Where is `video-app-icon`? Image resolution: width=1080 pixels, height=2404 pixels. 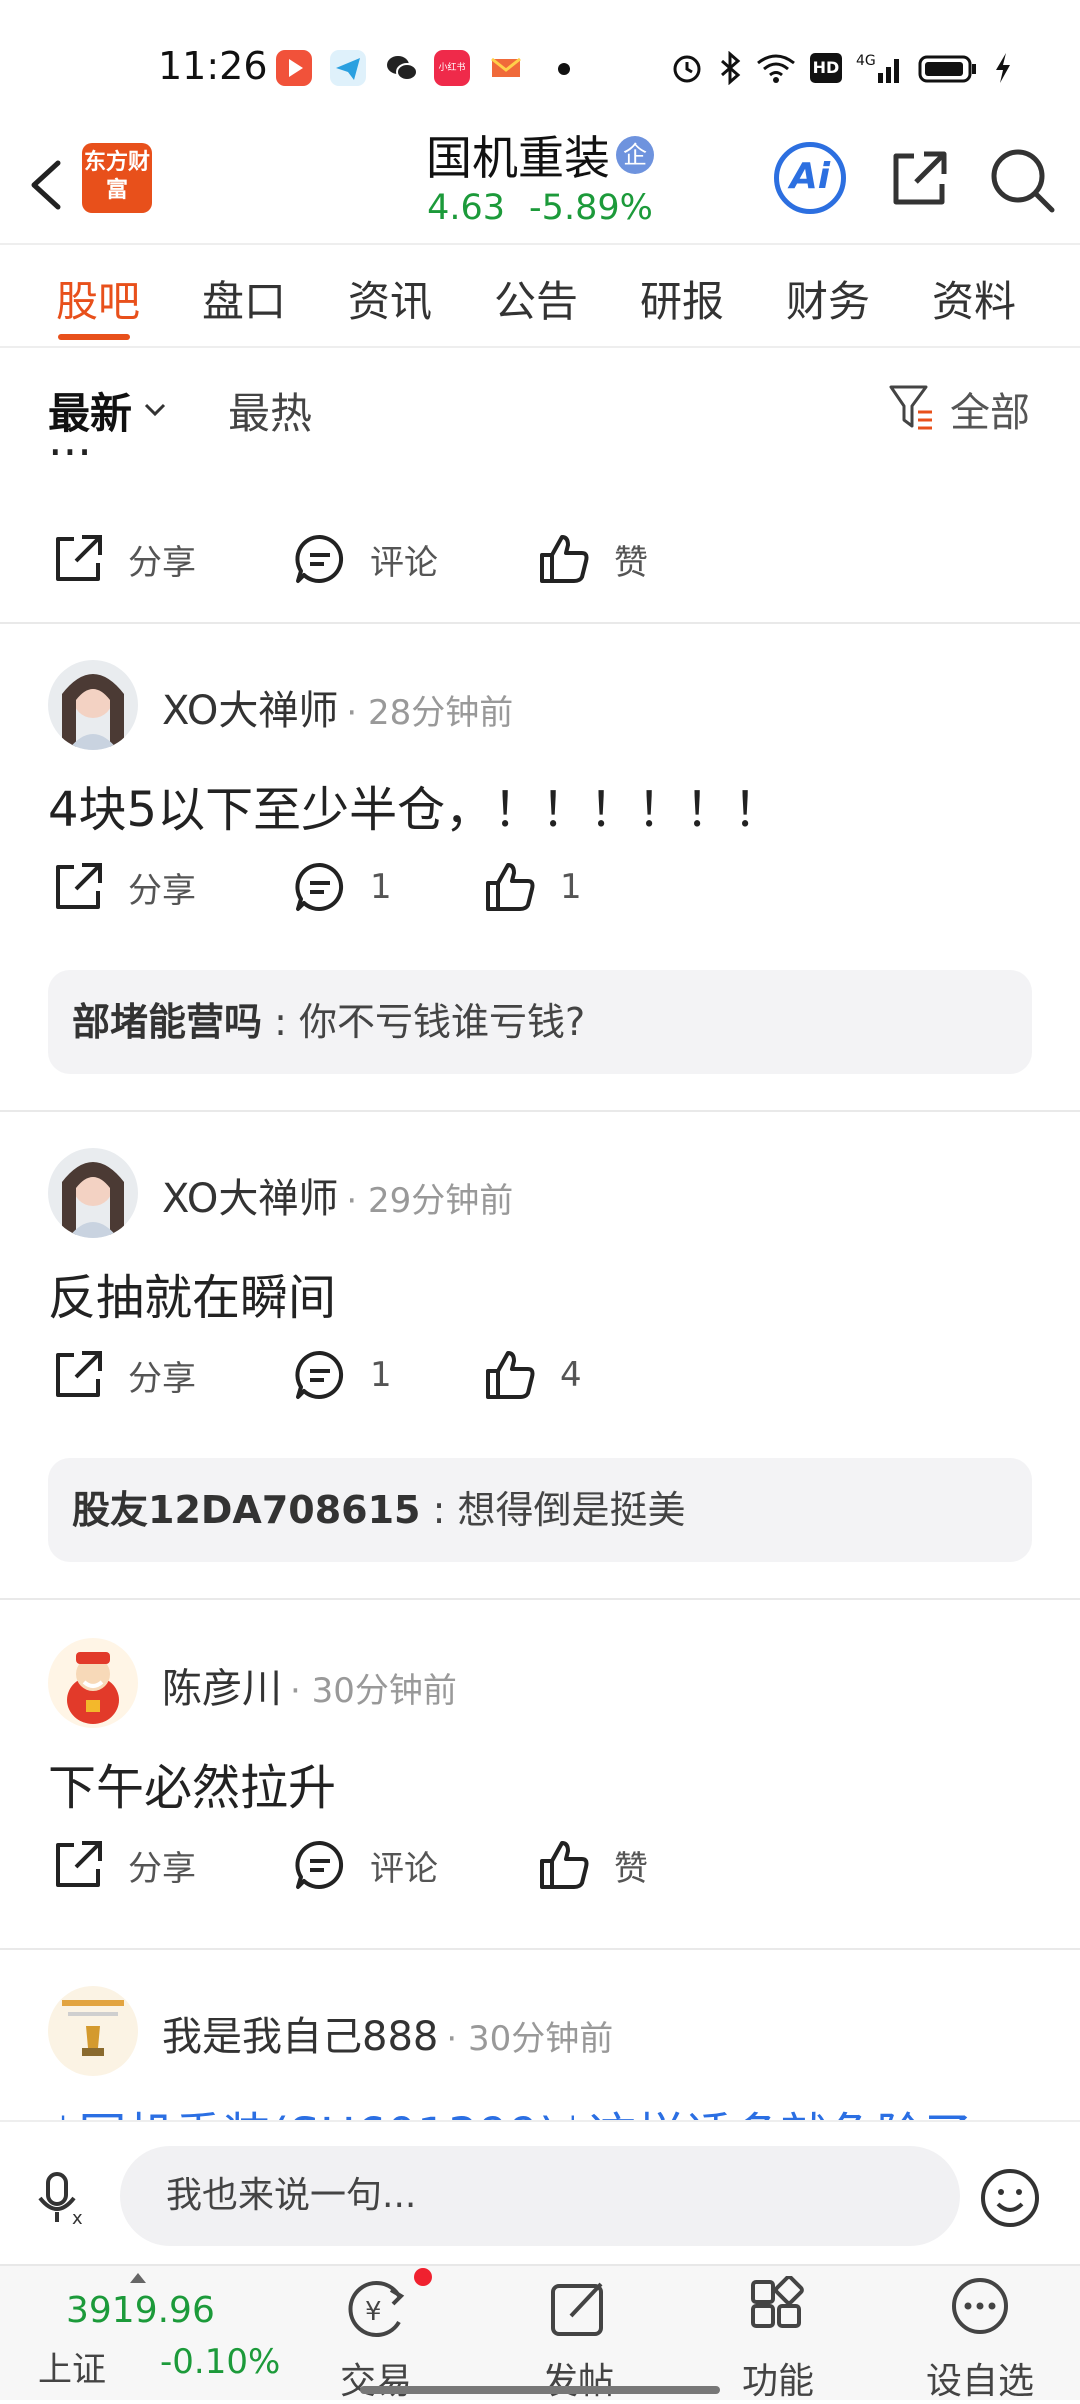
video-app-icon is located at coordinates (294, 68).